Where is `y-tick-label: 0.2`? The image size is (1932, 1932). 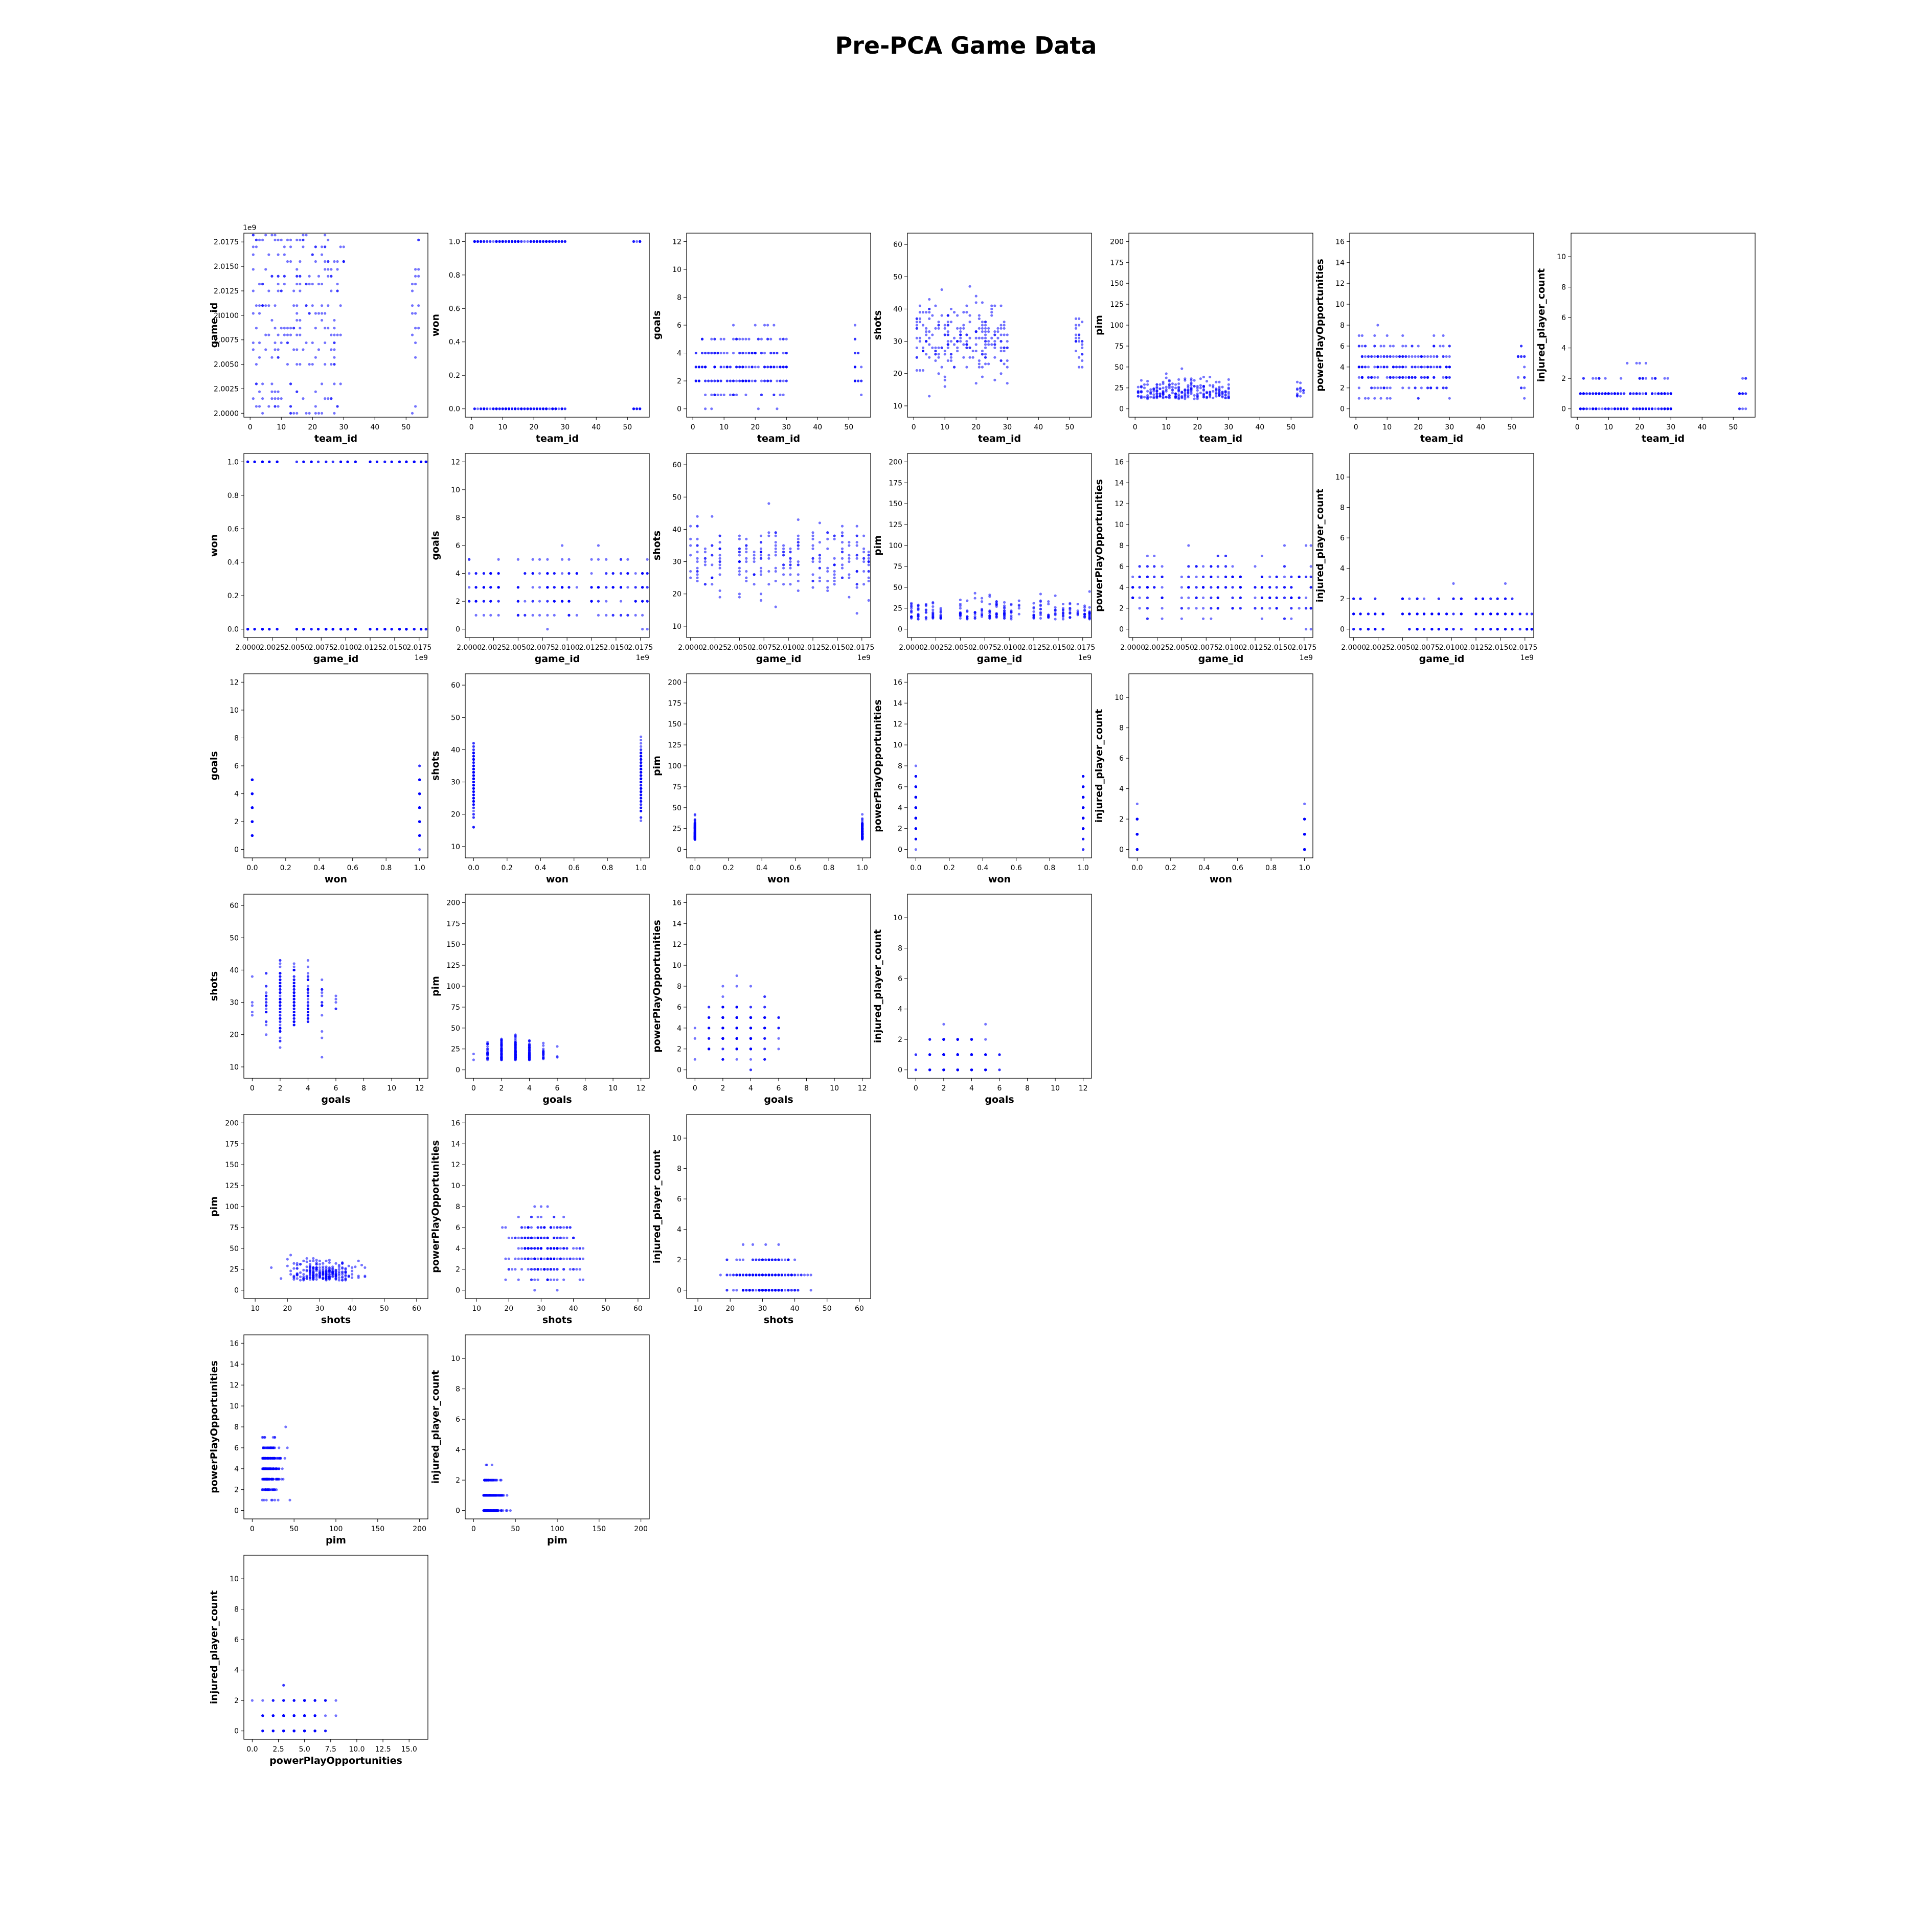
y-tick-label: 0.2 is located at coordinates (233, 596).